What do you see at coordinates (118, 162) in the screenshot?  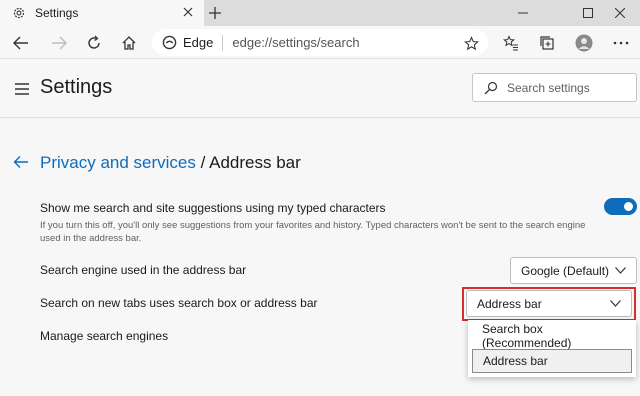 I see `breadcrumb-parent-link: Privacy and services` at bounding box center [118, 162].